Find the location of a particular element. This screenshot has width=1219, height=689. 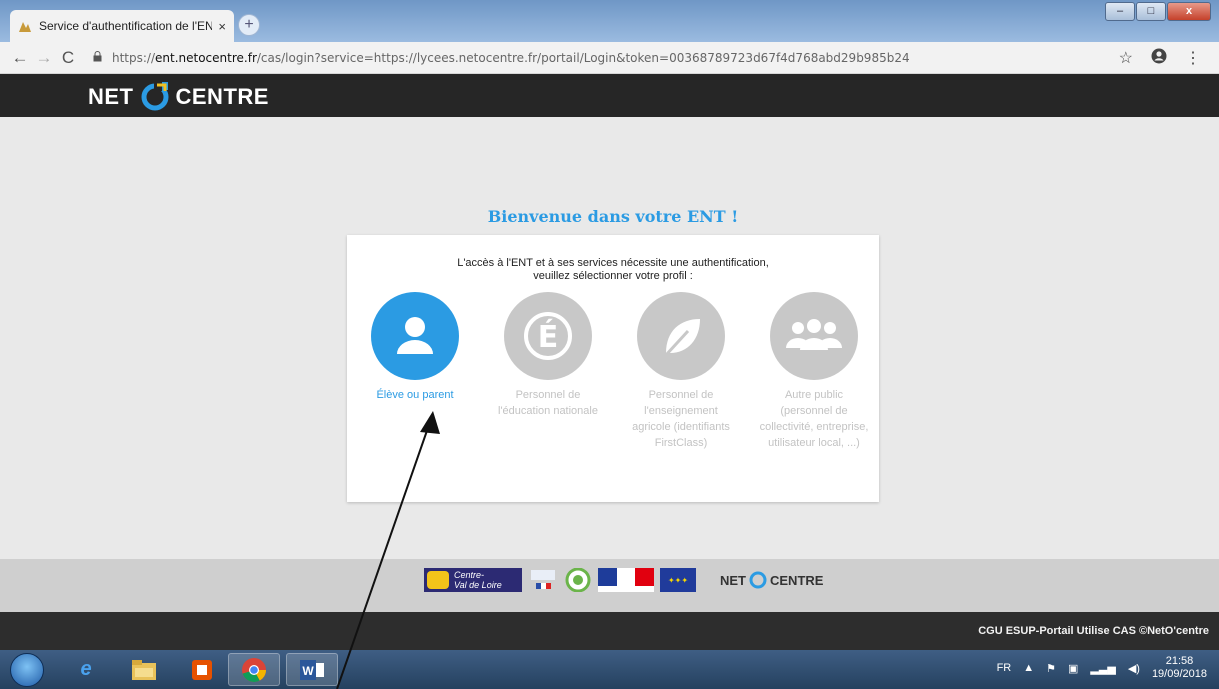

action-center-flag-icon: ⚑ is located at coordinates (1051, 668).